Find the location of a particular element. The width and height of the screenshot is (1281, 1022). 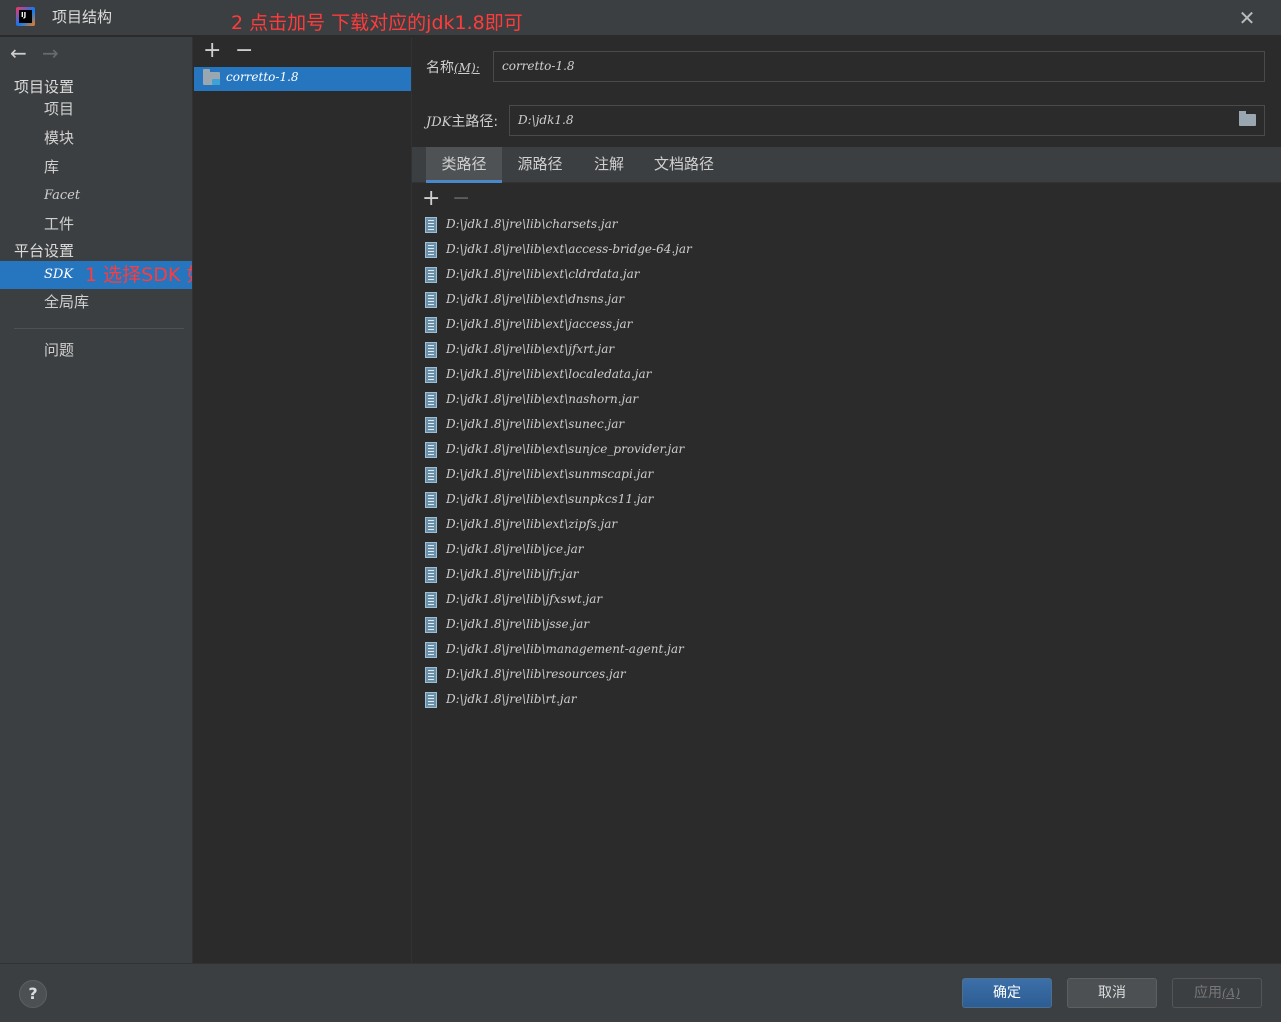

classpath-path: D:\jdk1.8\jre\lib\ext\zipfs.jar is located at coordinates (532, 524).